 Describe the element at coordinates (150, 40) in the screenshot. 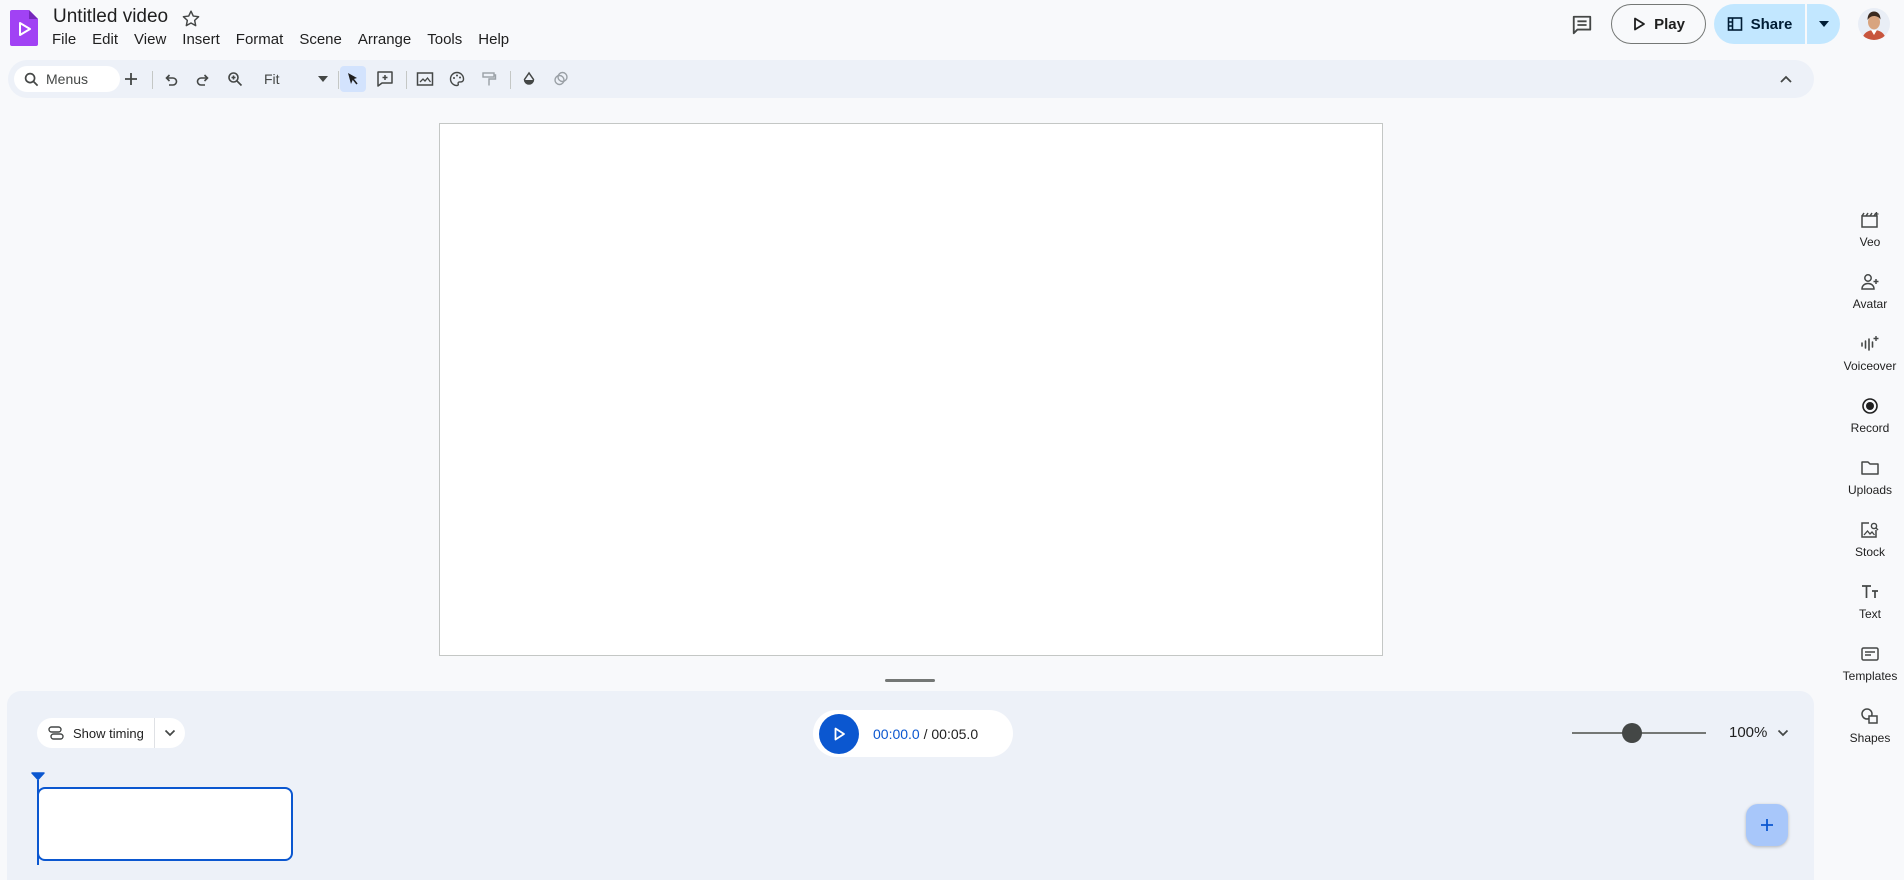

I see `menu-view: View` at that location.